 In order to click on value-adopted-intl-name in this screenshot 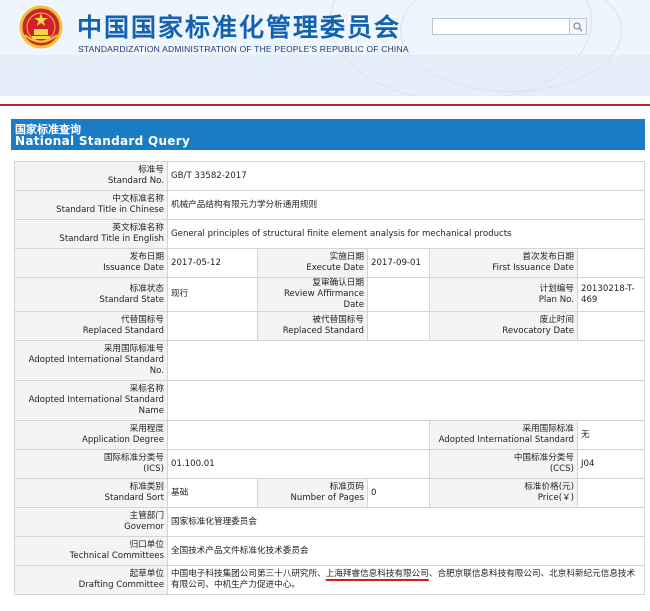, I will do `click(406, 400)`.